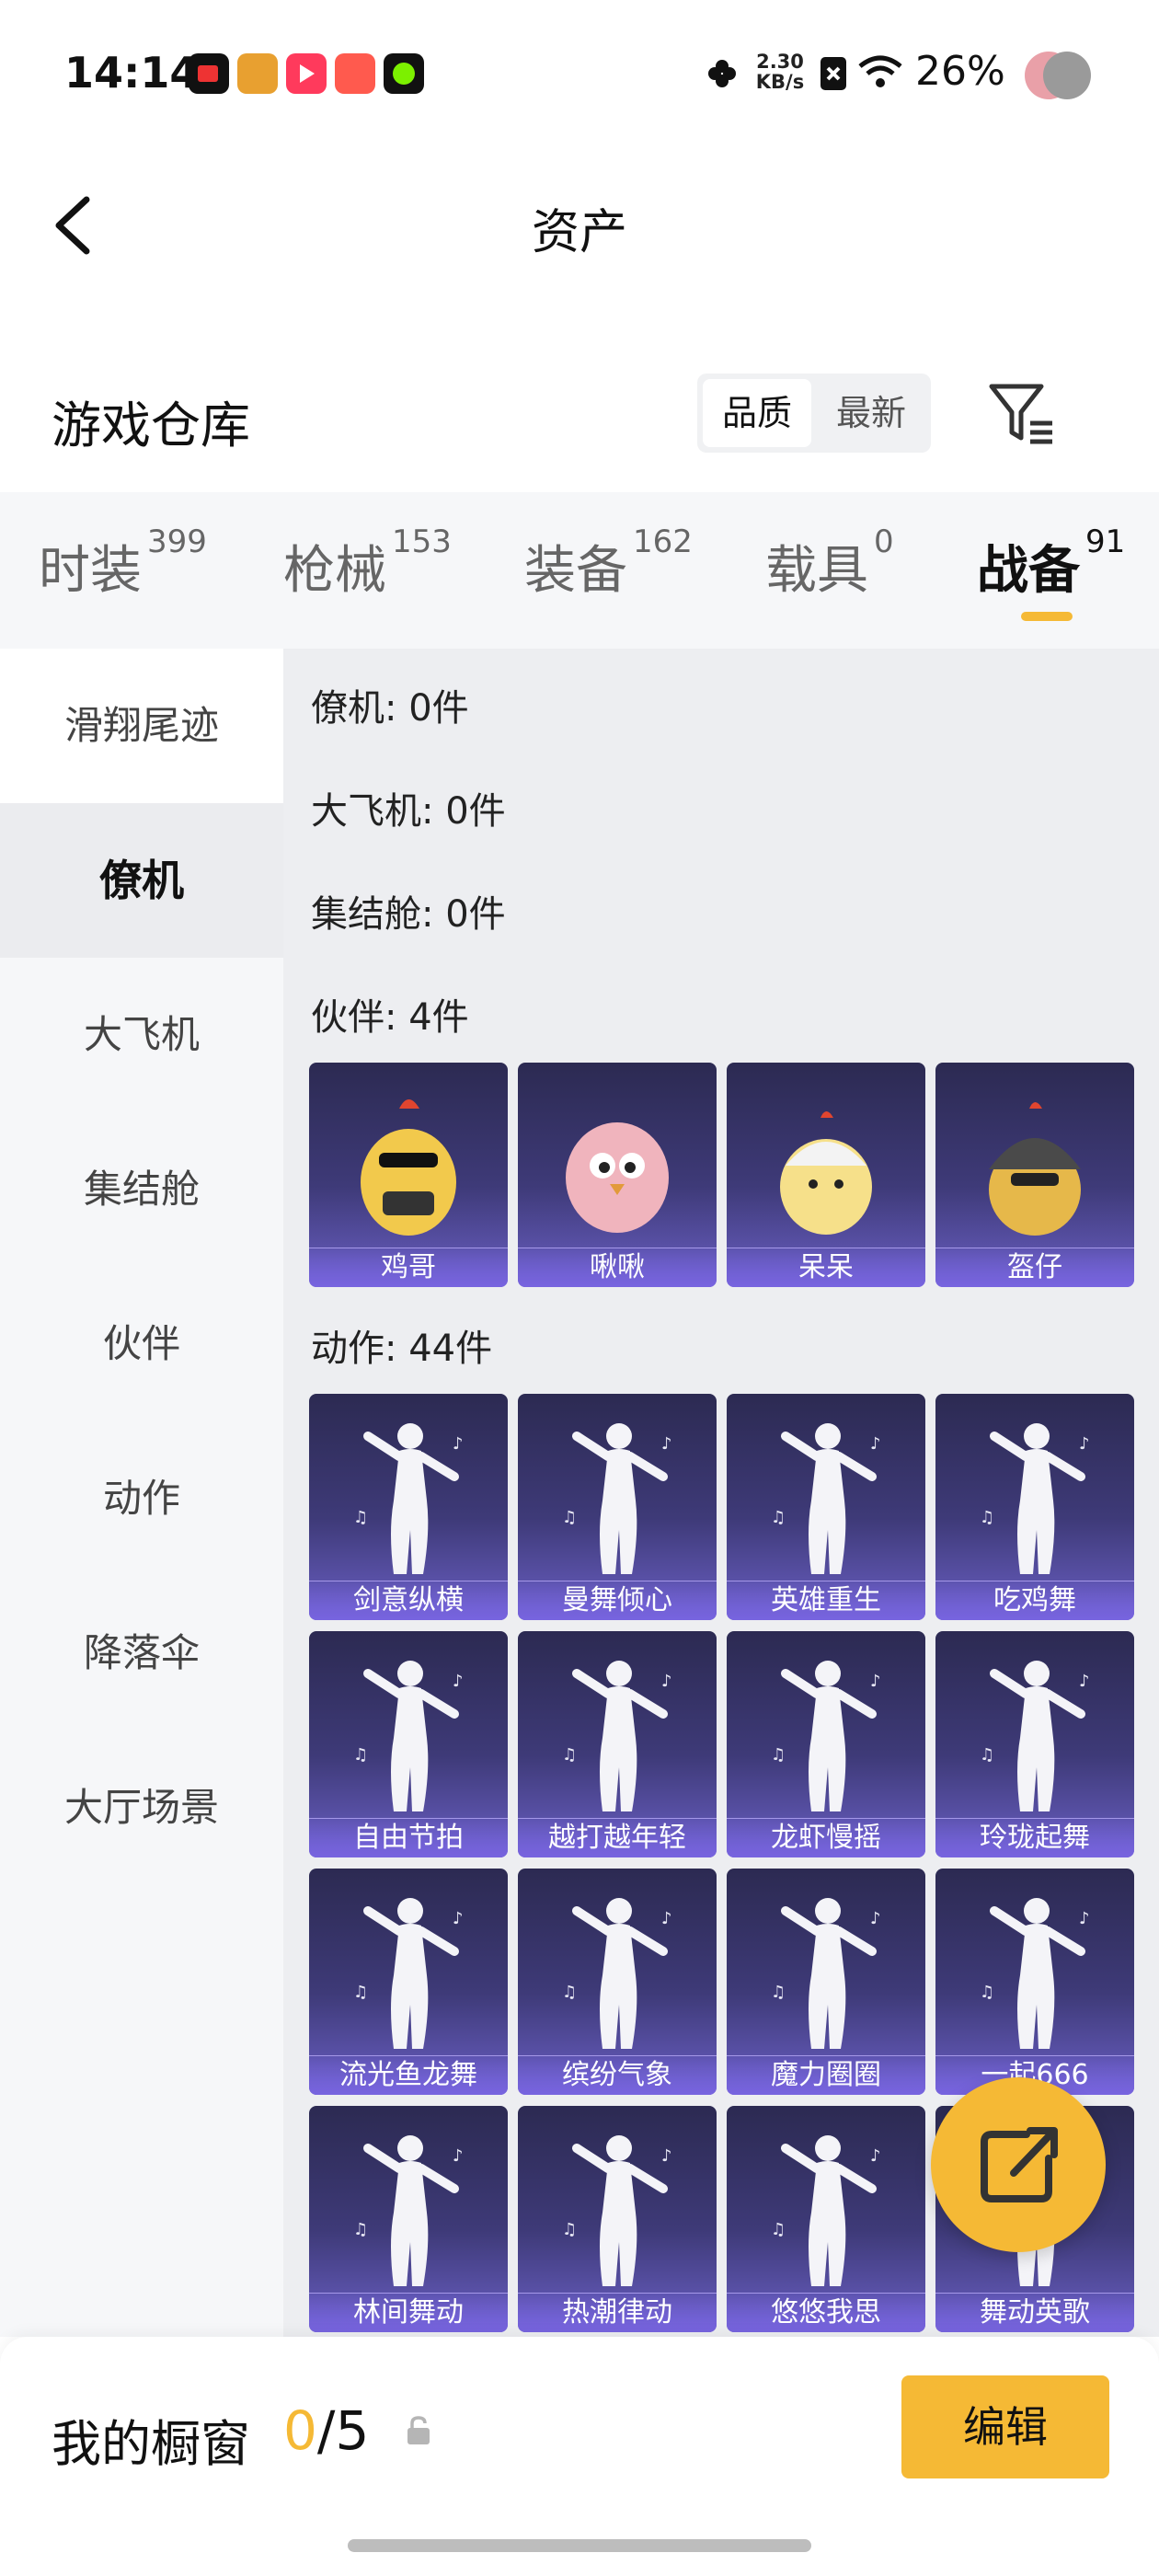 The image size is (1159, 2576). What do you see at coordinates (617, 1175) in the screenshot?
I see `partner-card: 啾啾` at bounding box center [617, 1175].